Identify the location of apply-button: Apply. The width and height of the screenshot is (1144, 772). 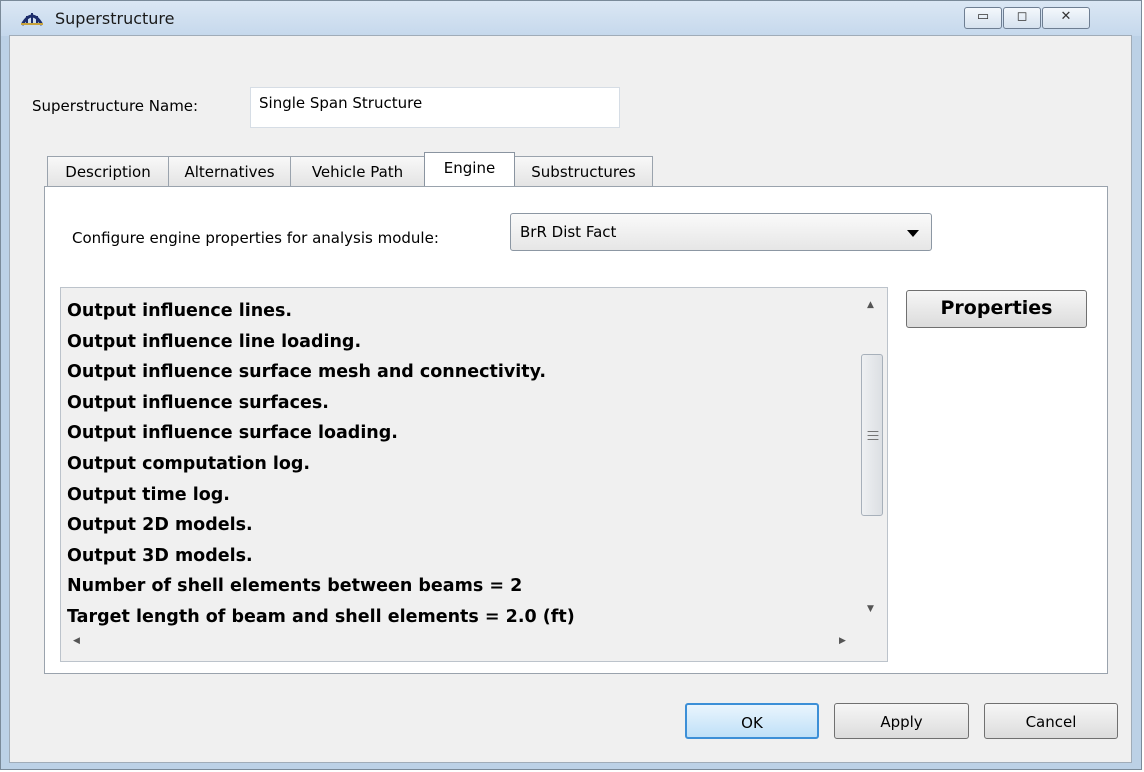
(901, 721).